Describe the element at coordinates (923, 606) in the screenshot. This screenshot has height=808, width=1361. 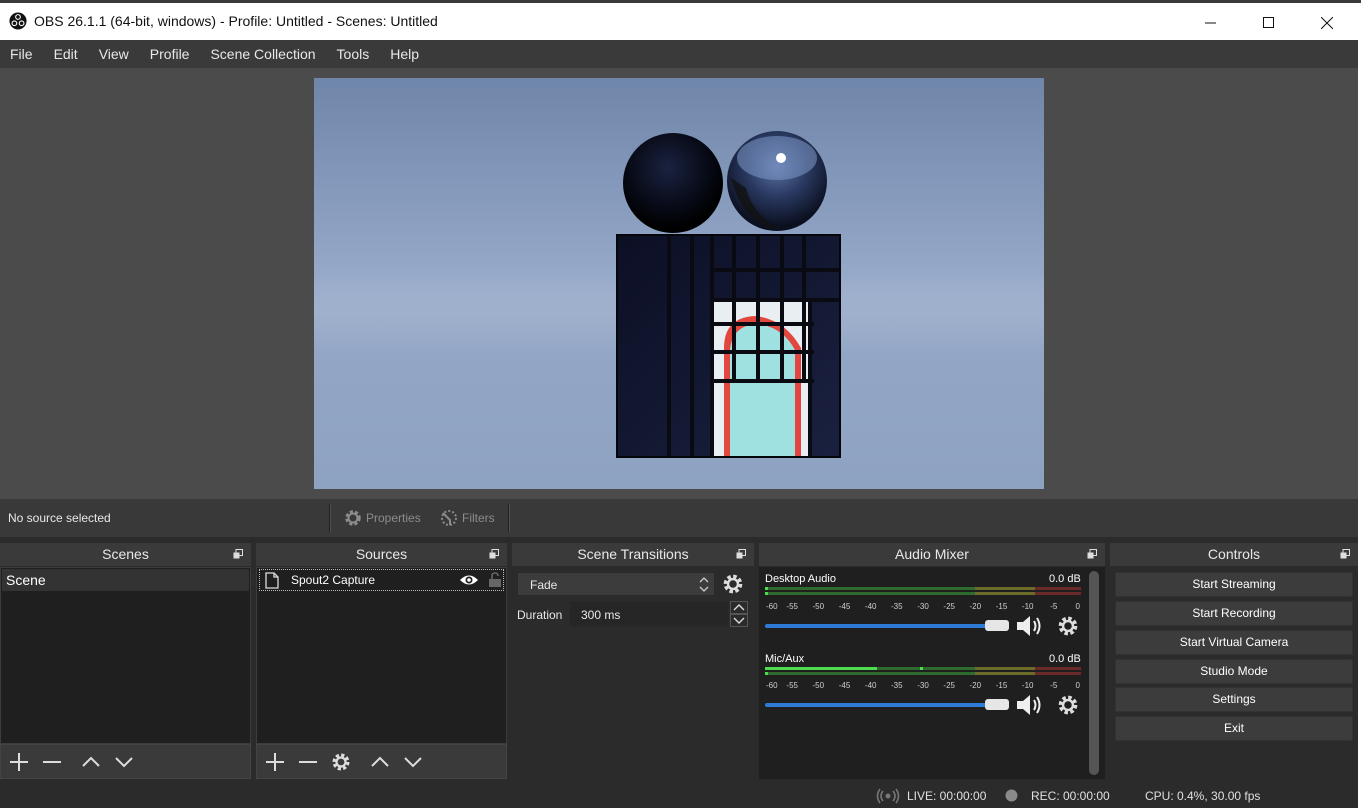
I see `meter-scale-label: -30` at that location.